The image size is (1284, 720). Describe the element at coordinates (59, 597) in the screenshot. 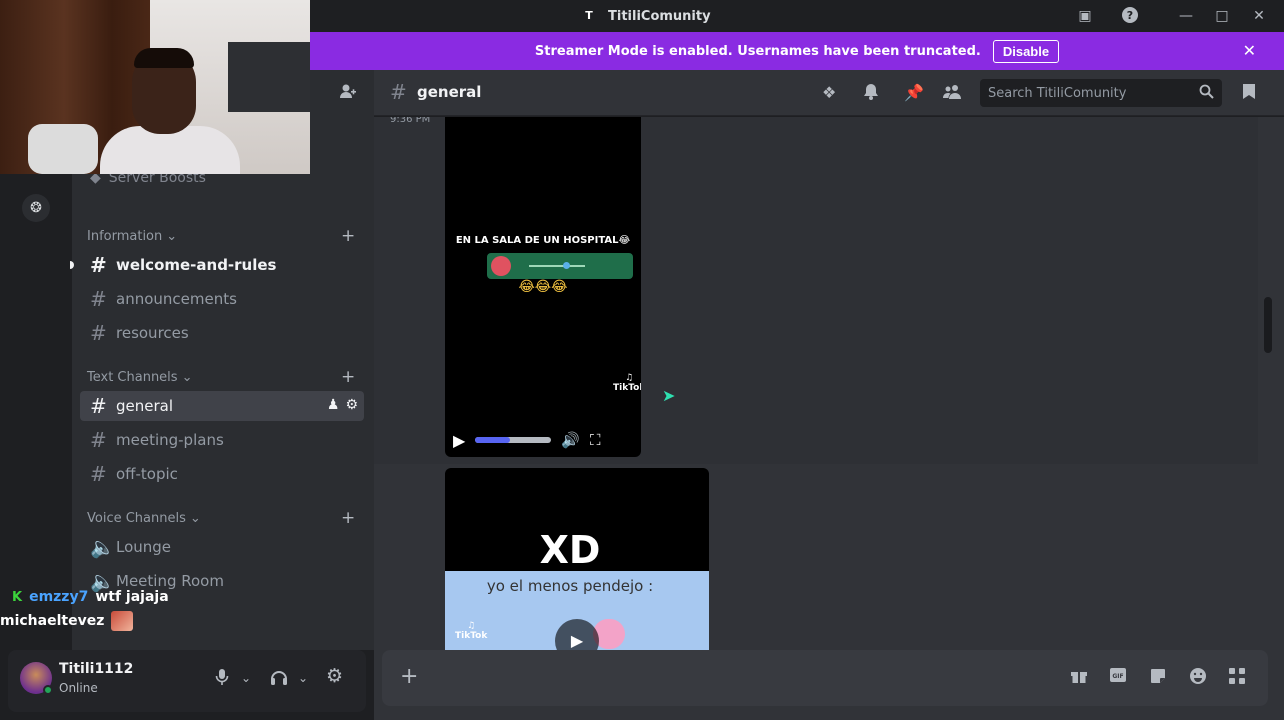

I see `overlay-chat-user: emzzy7` at that location.